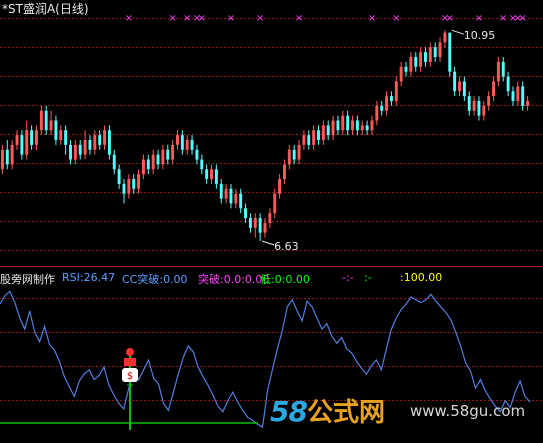  Describe the element at coordinates (285, 279) in the screenshot. I see `low-value: 低:0:0.00` at that location.